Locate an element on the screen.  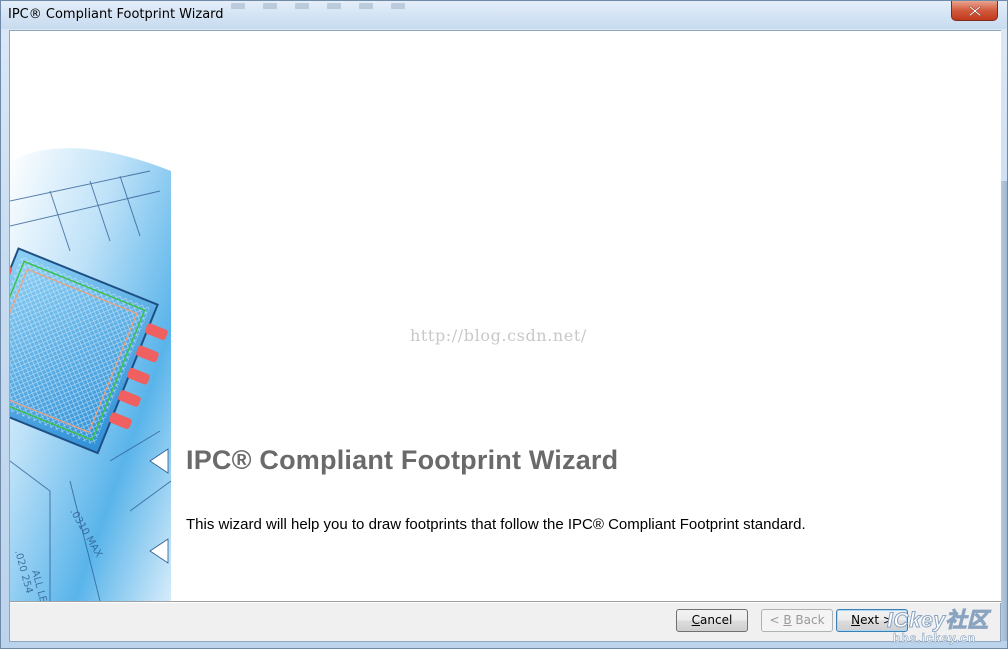
close-button is located at coordinates (974, 11).